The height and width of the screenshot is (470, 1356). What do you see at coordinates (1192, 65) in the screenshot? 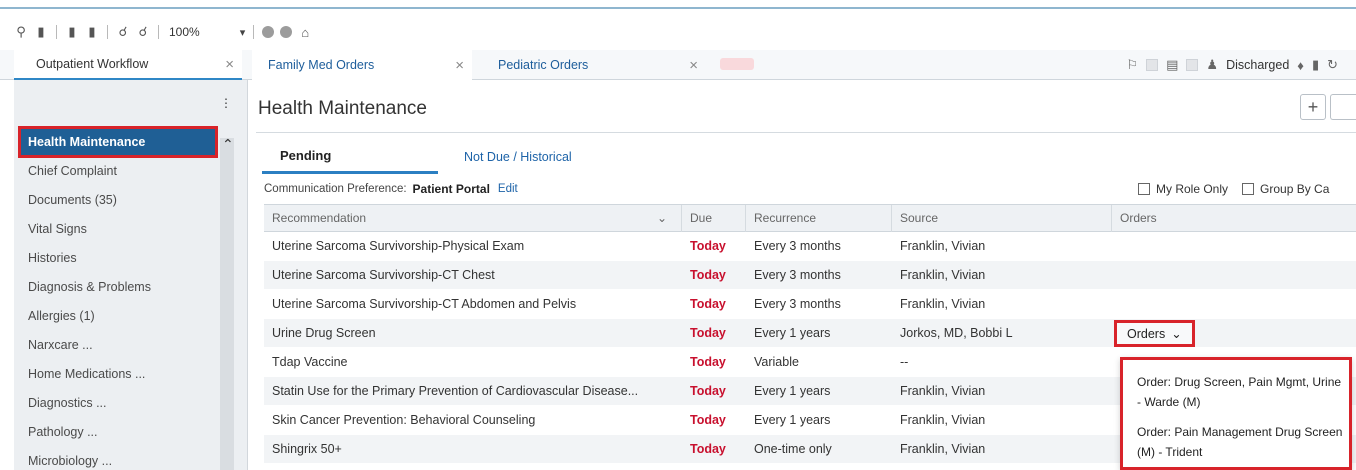
I see `inbox-count-badge` at bounding box center [1192, 65].